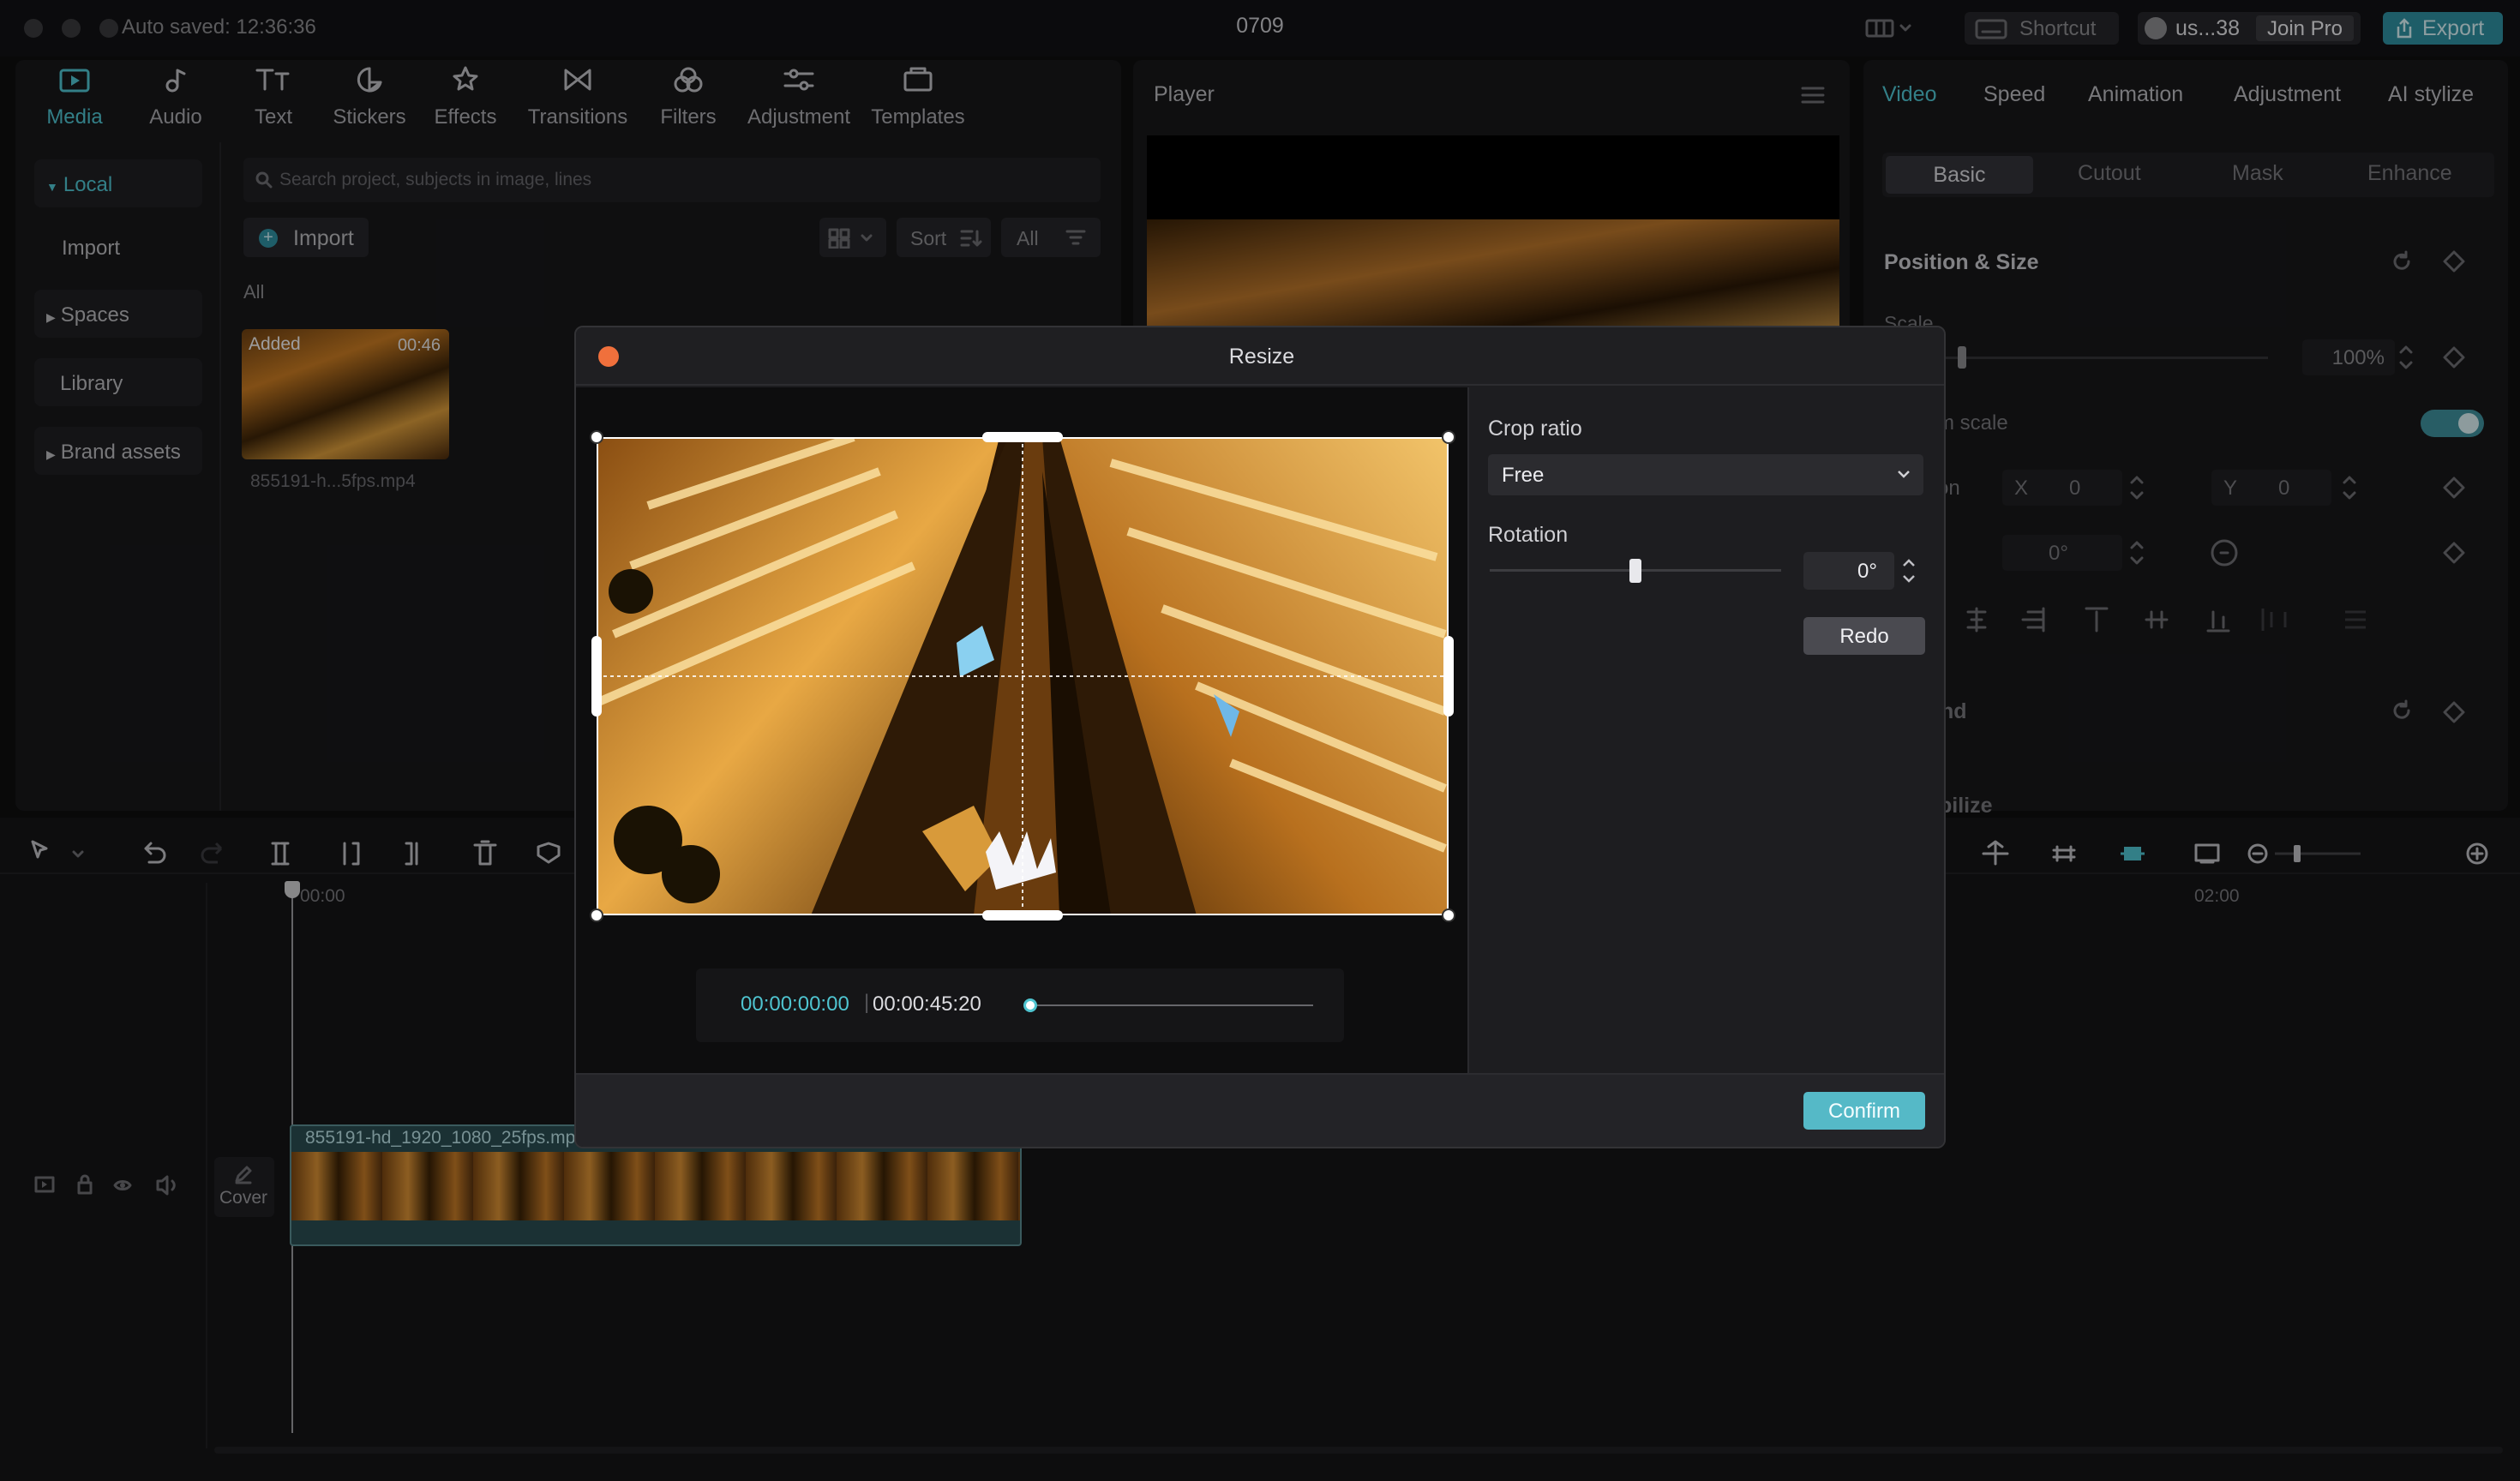  What do you see at coordinates (1635, 571) in the screenshot?
I see `rotation-slider-thumb` at bounding box center [1635, 571].